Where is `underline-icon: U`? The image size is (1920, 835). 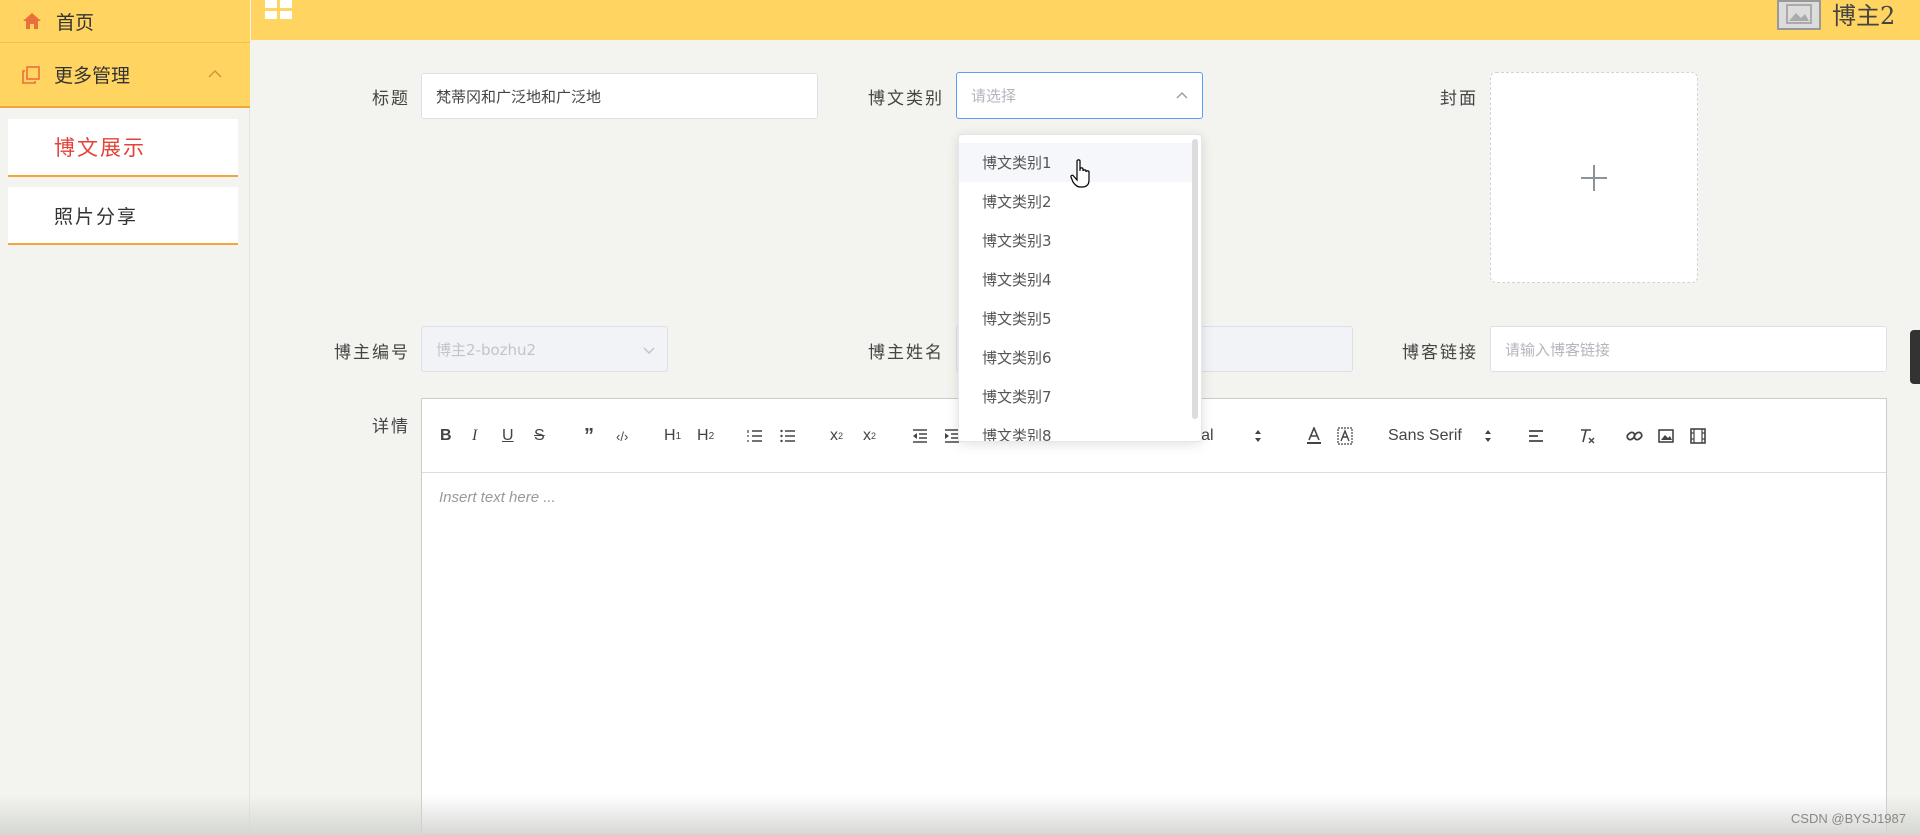 underline-icon: U is located at coordinates (508, 436).